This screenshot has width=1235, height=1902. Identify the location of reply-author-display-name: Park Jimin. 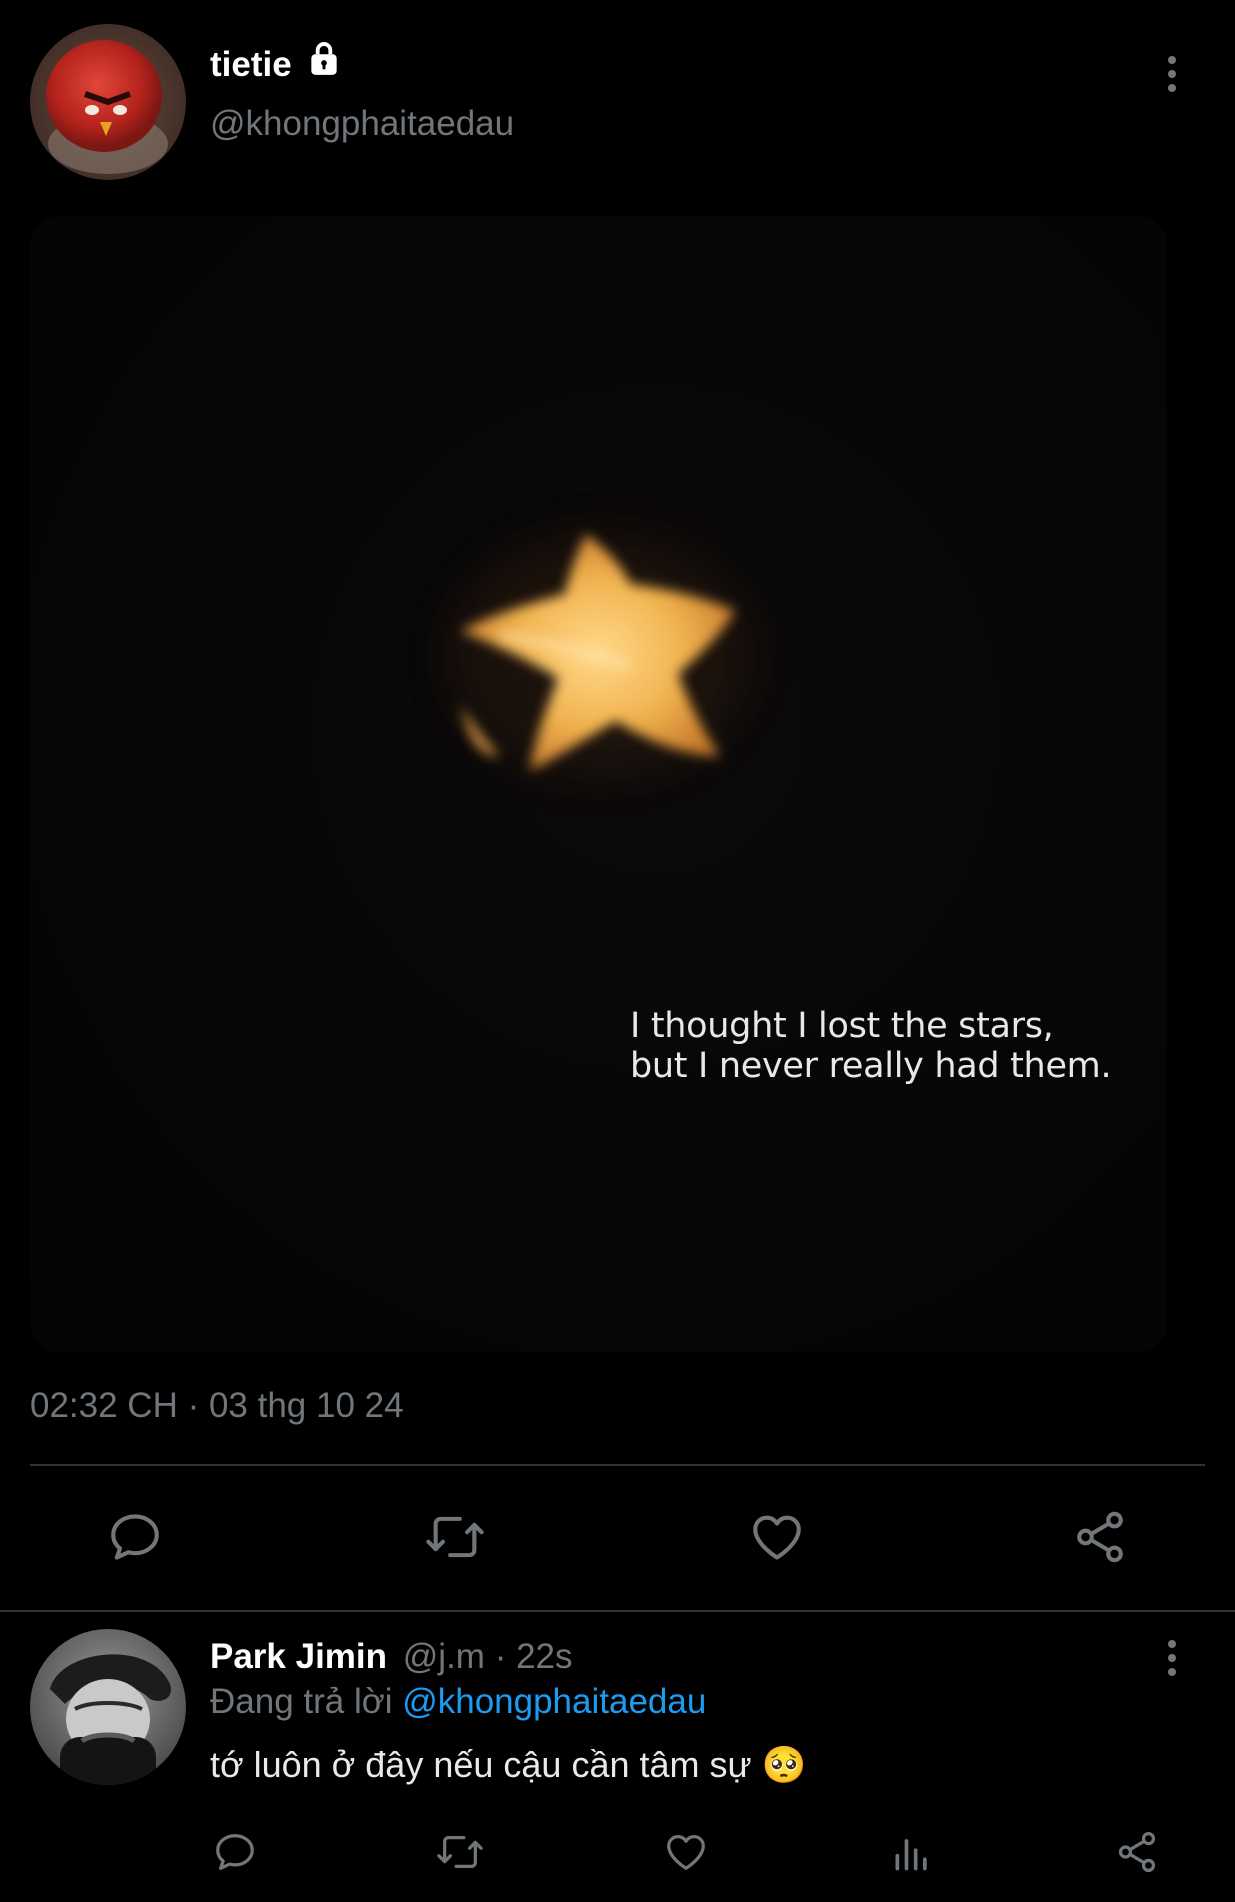
(298, 1656).